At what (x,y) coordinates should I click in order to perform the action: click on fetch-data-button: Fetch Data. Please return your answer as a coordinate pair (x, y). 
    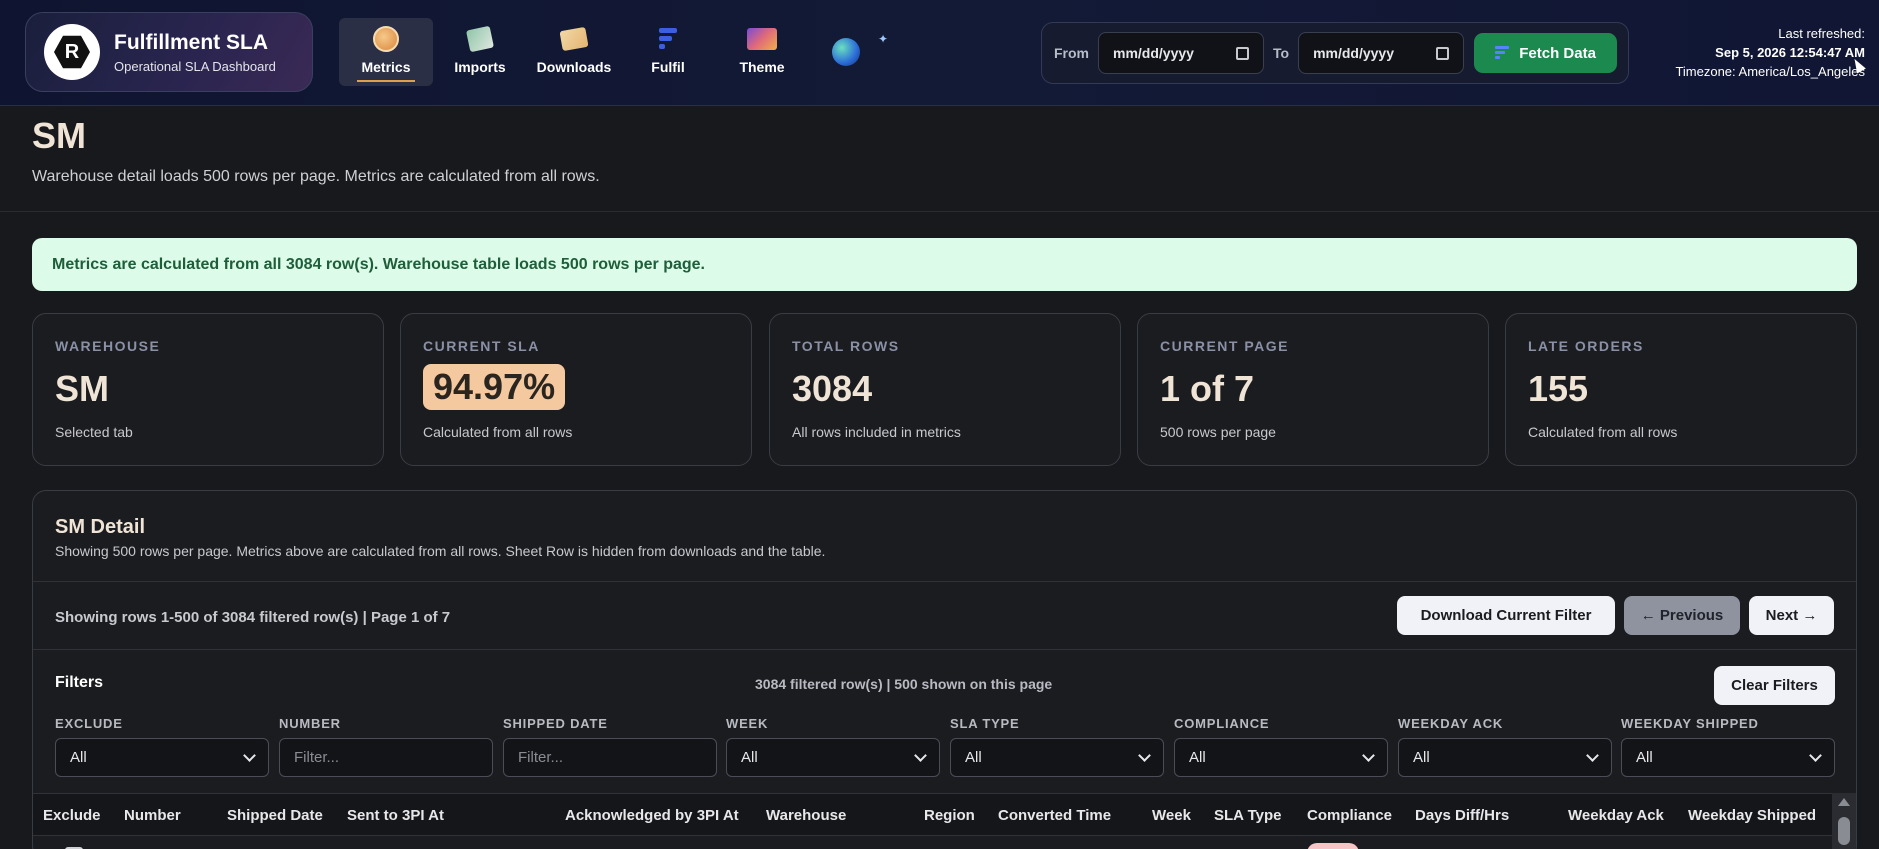
    Looking at the image, I should click on (1546, 53).